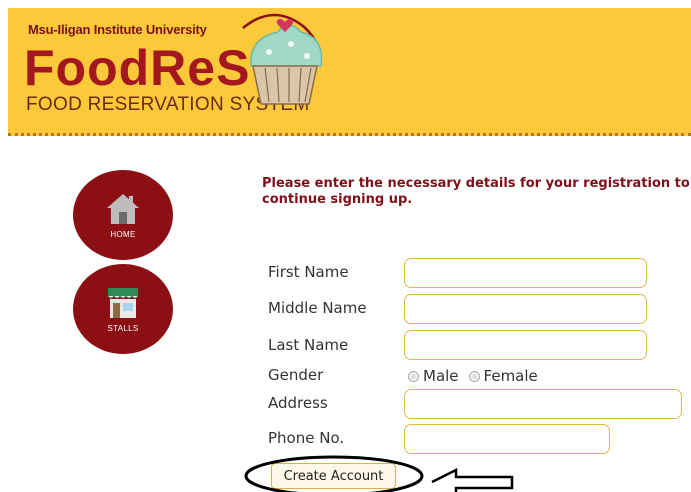 This screenshot has width=691, height=492. I want to click on address-label: Address, so click(298, 403).